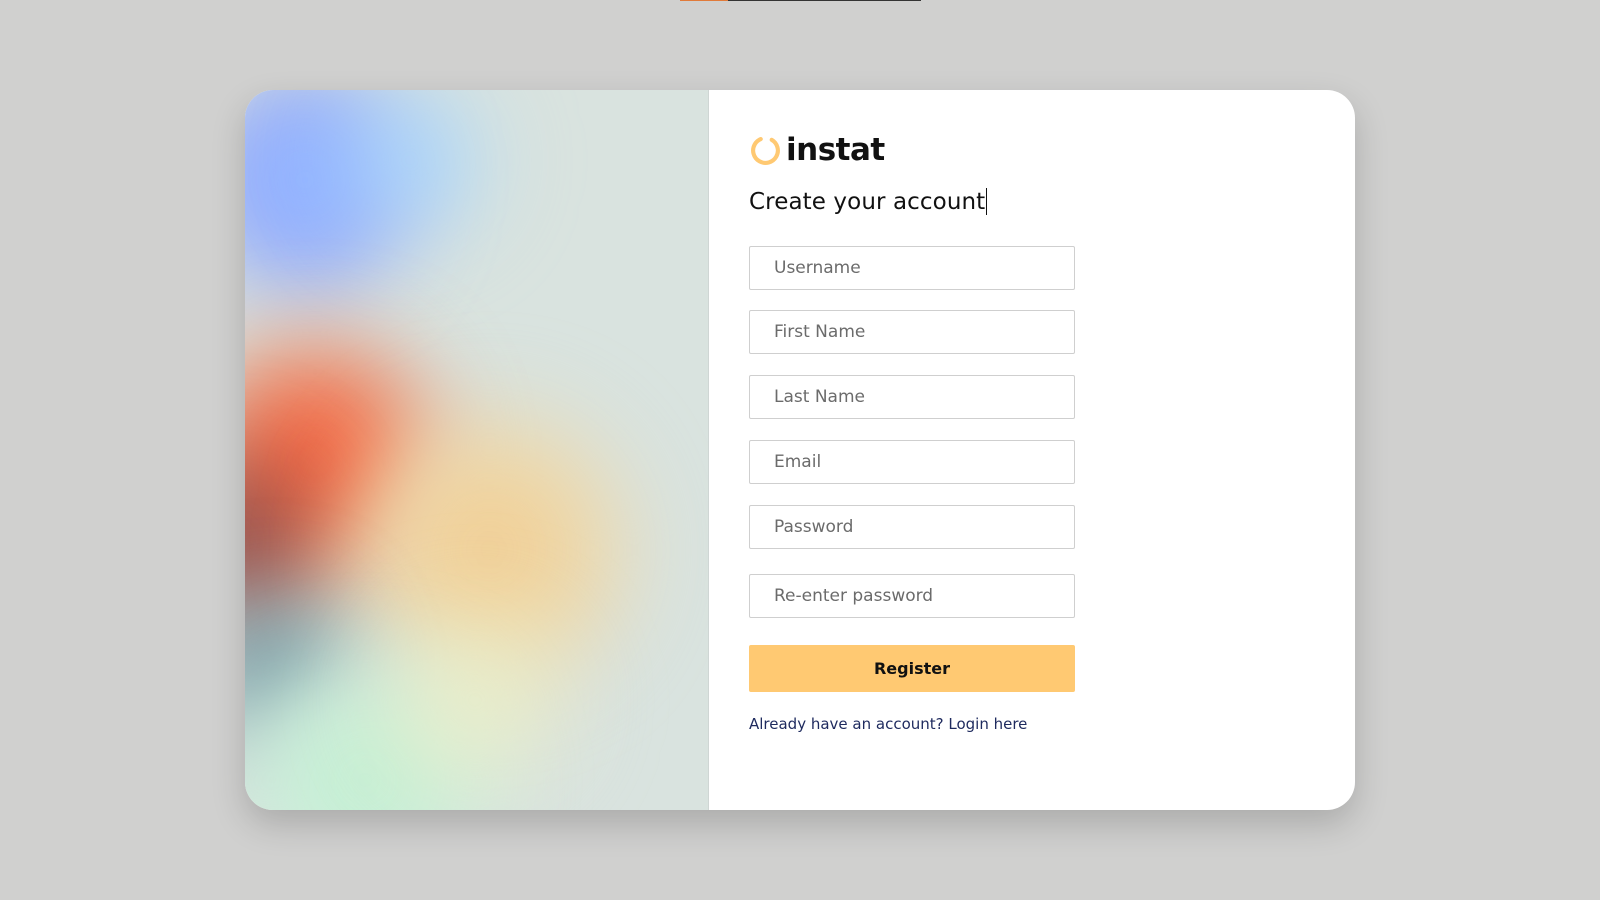  I want to click on top-progress-fill, so click(704, 0).